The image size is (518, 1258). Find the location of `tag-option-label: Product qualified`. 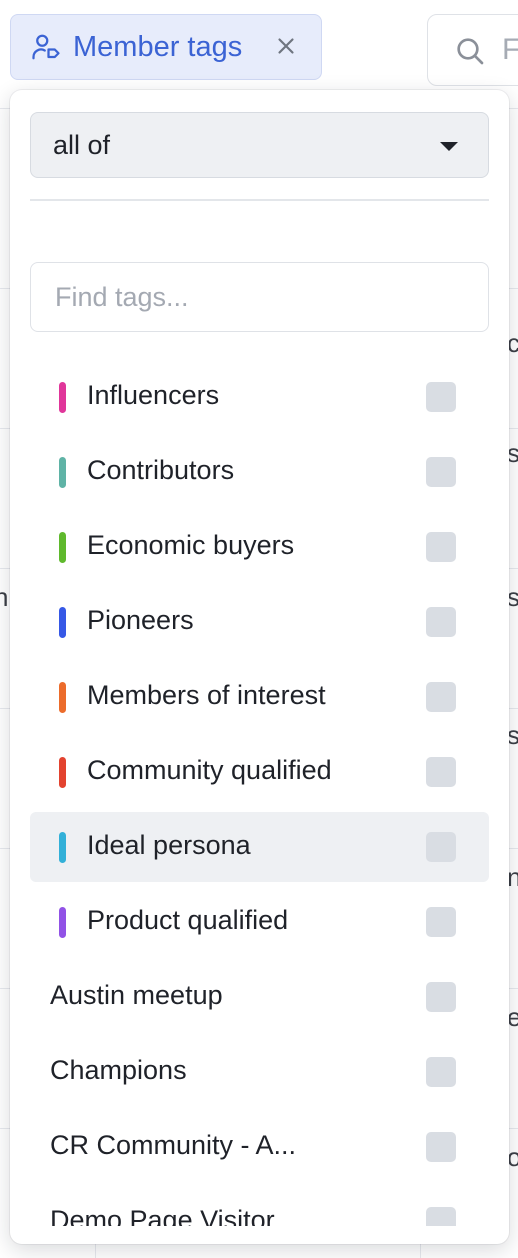

tag-option-label: Product qualified is located at coordinates (188, 920).